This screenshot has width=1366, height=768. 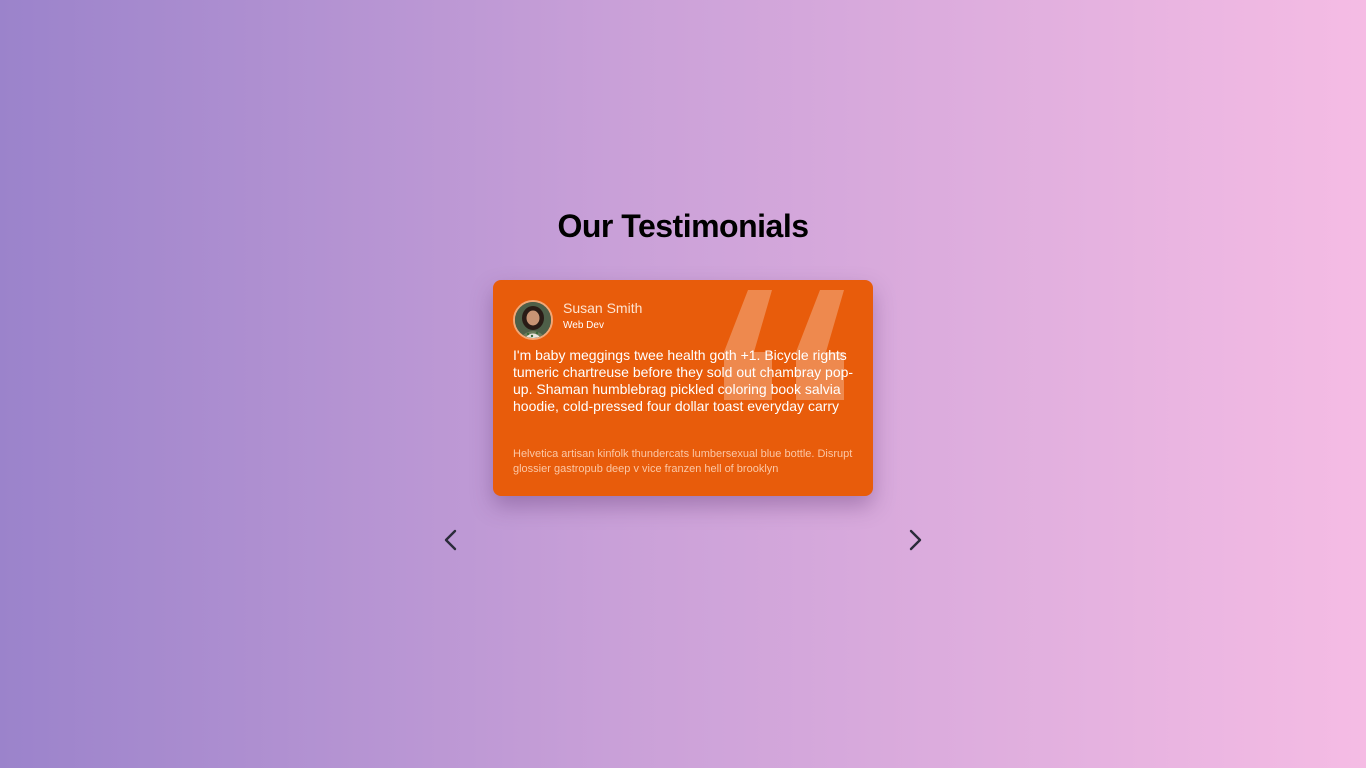 I want to click on chevron-left-icon, so click(x=450, y=540).